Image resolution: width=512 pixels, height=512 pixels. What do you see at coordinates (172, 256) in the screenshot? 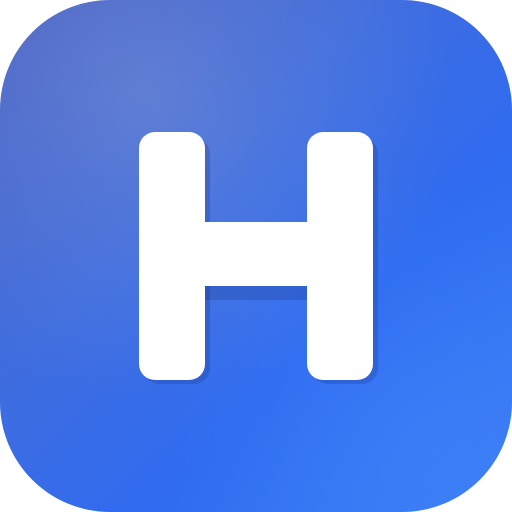
I see `letter-h-left-stem` at bounding box center [172, 256].